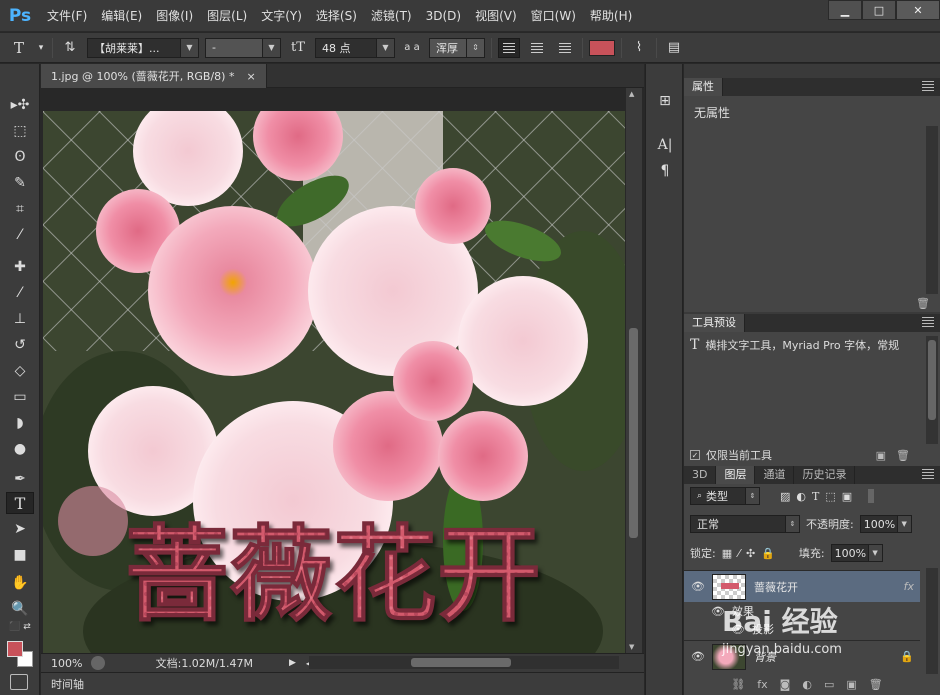  I want to click on brush-tool-icon: ⁄, so click(20, 293).